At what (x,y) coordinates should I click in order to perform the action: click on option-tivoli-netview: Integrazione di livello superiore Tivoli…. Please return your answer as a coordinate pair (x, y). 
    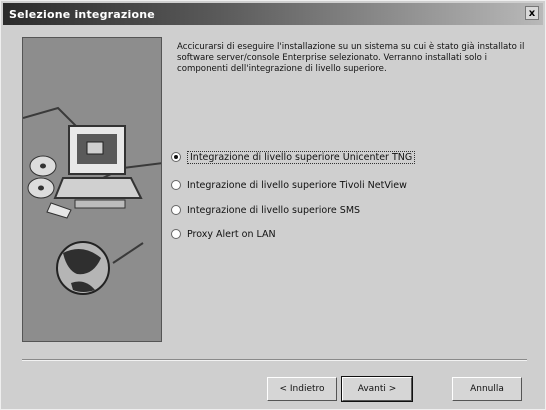
    Looking at the image, I should click on (289, 185).